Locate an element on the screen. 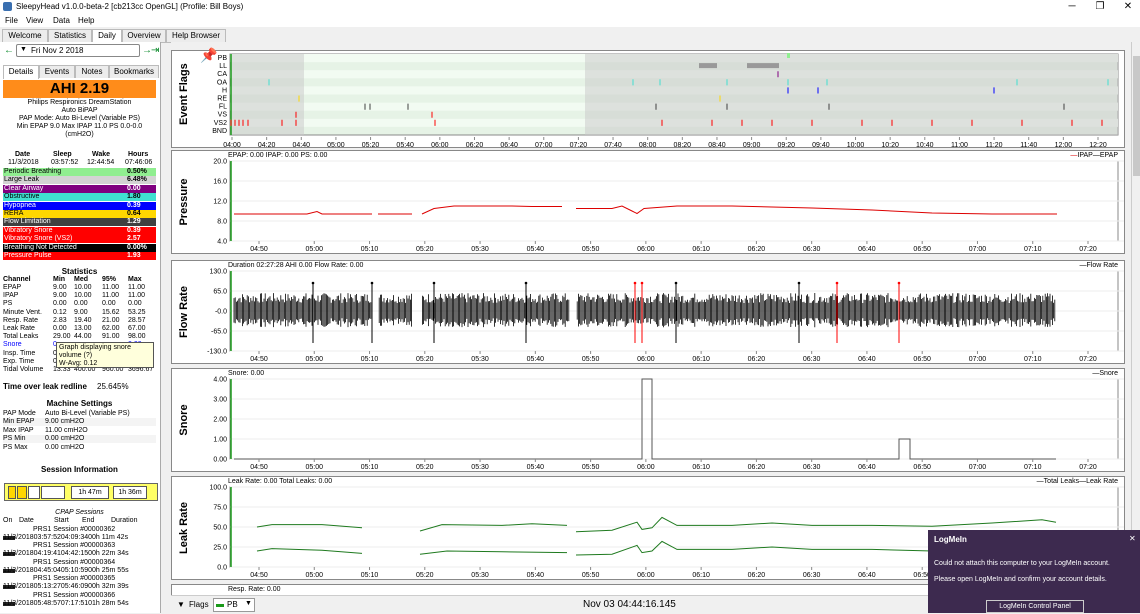 This screenshot has height=614, width=1140. tab-welcome: Welcome is located at coordinates (25, 35).